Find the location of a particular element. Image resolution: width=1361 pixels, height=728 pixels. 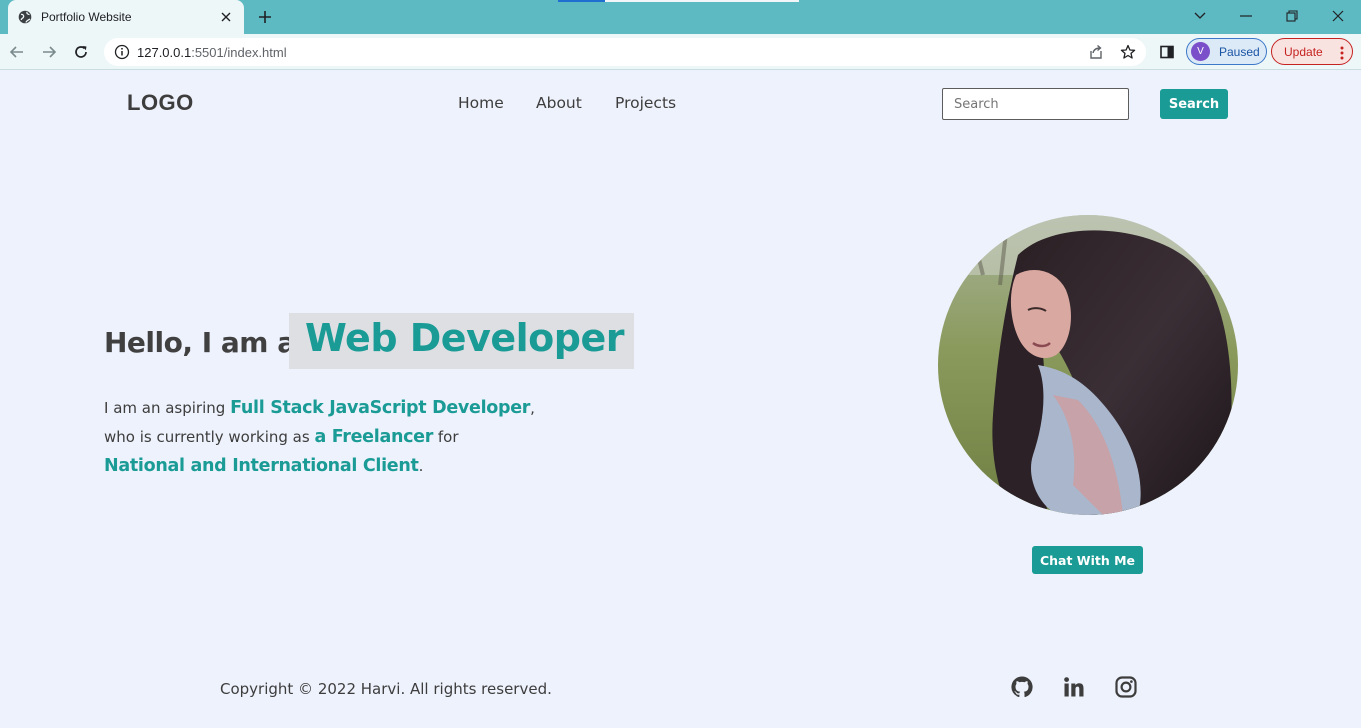

linkedin-icon is located at coordinates (1074, 687).